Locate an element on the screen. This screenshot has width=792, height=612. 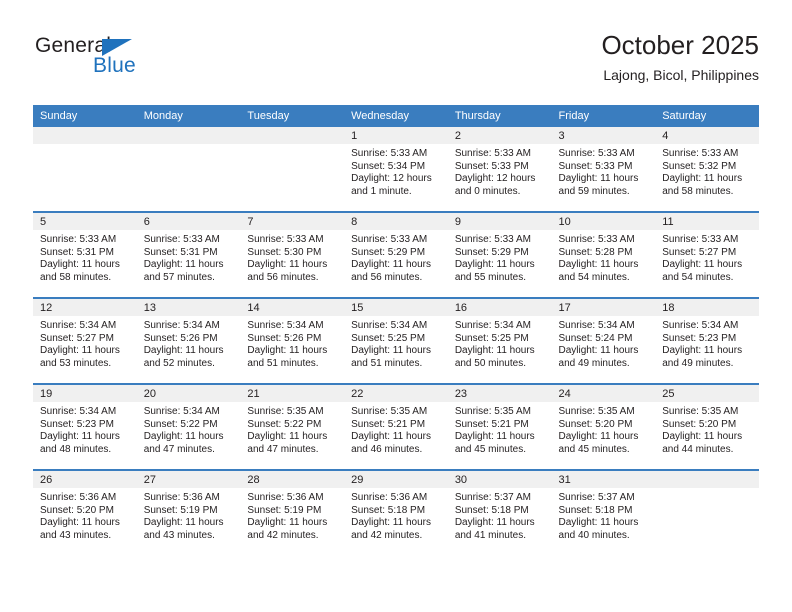
sunset-time: Sunset: 5:19 PM is located at coordinates (284, 510).